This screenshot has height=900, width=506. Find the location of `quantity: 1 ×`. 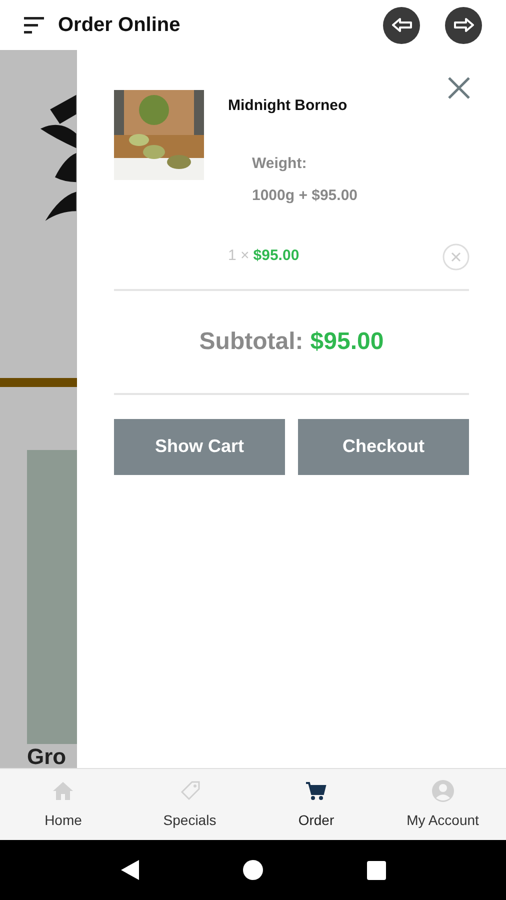

quantity: 1 × is located at coordinates (239, 256).